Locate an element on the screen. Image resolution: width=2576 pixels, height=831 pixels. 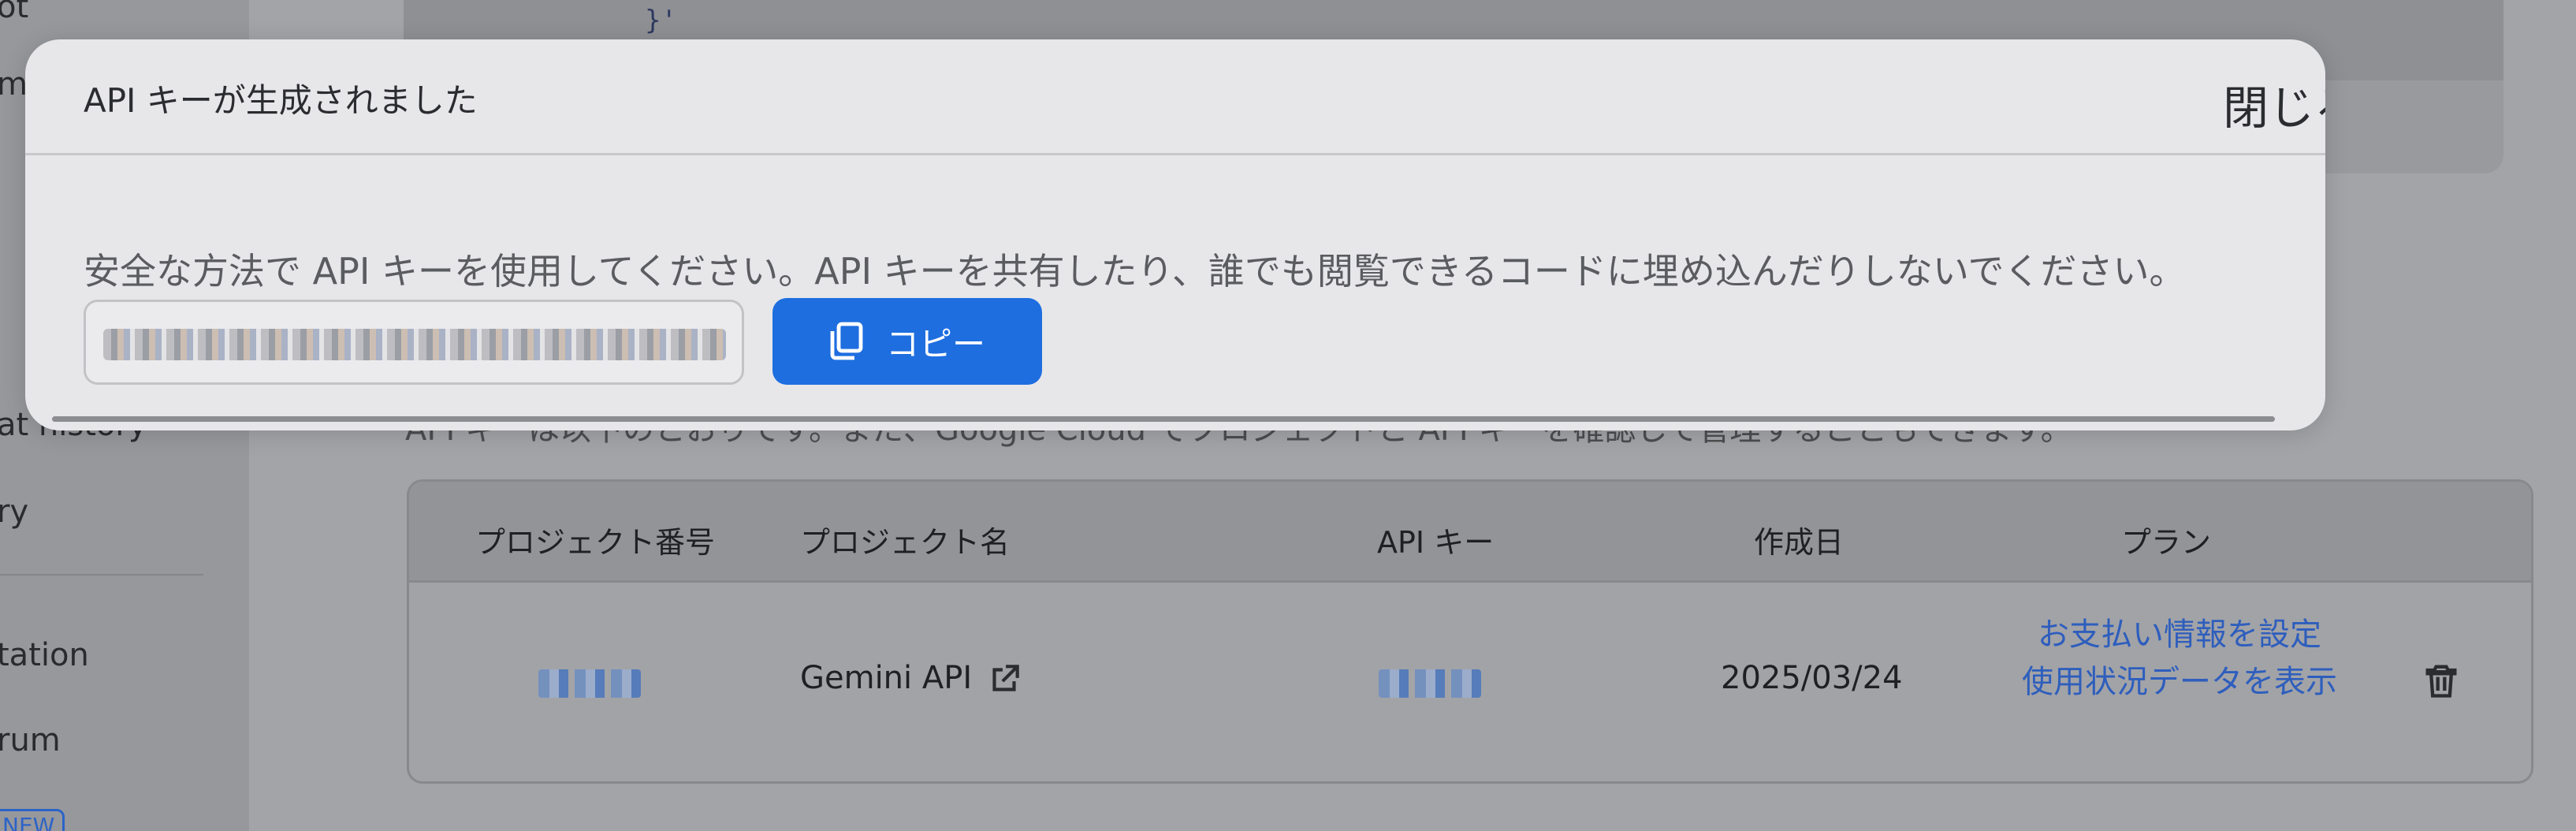
horizontal-scrollbar is located at coordinates (1163, 419).